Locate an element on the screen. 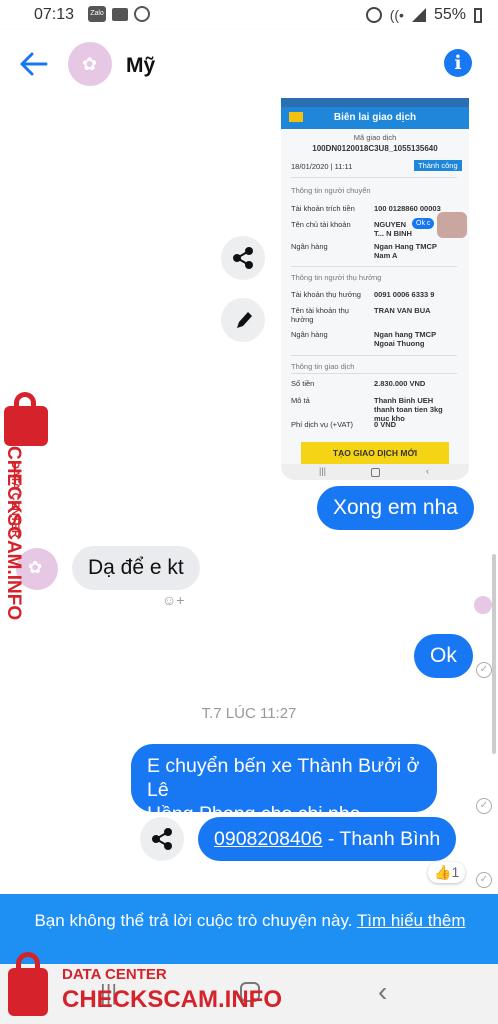  reaction-count: 1 is located at coordinates (455, 872).